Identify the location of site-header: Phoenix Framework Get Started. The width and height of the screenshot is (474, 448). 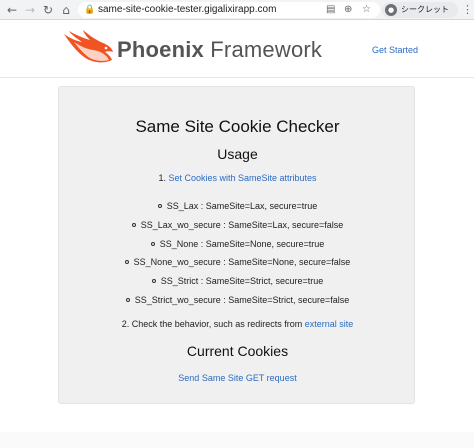
(237, 49).